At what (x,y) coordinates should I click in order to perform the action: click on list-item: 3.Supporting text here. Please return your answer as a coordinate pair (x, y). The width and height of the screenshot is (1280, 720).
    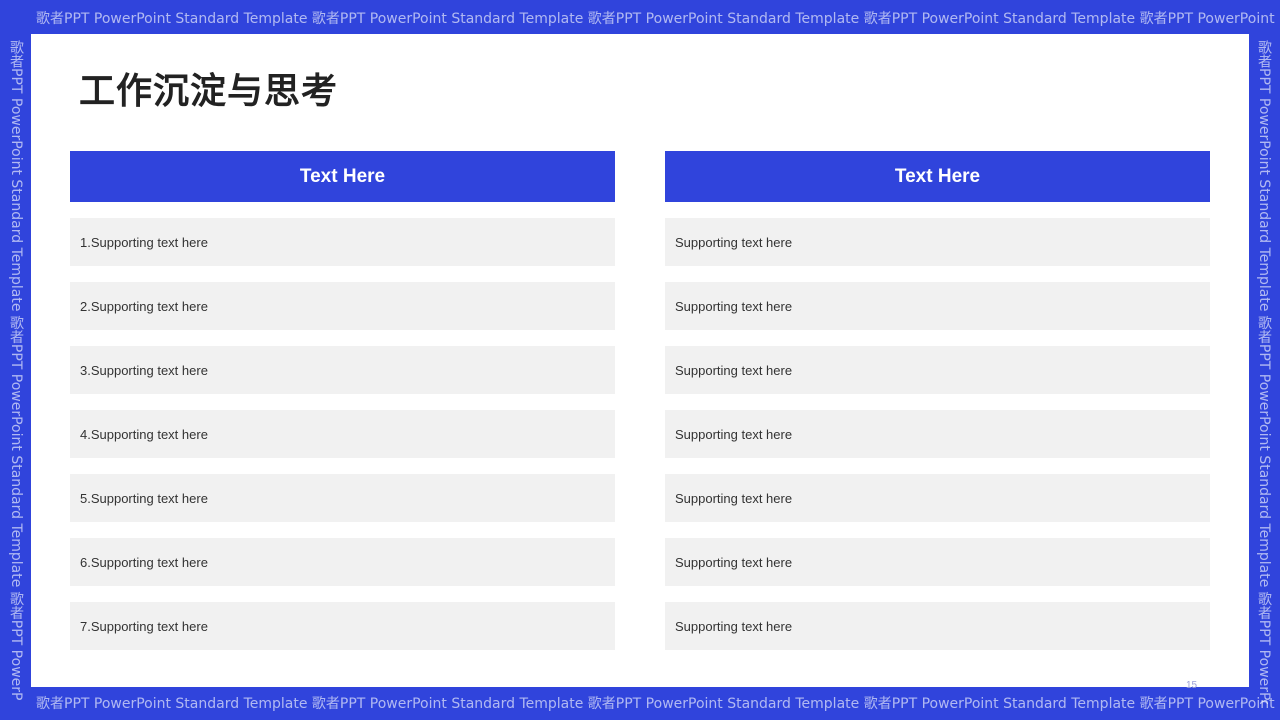
    Looking at the image, I should click on (342, 370).